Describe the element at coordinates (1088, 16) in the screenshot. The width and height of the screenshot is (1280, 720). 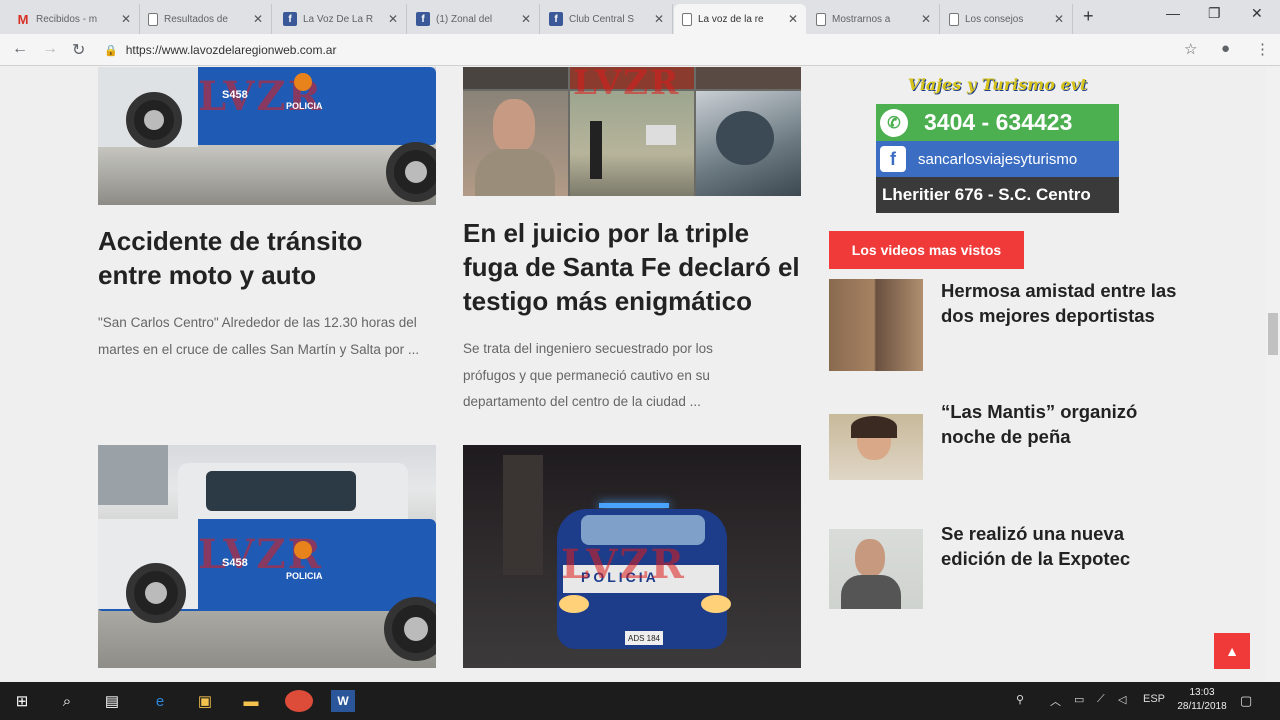
I see `new-tab-button: +` at that location.